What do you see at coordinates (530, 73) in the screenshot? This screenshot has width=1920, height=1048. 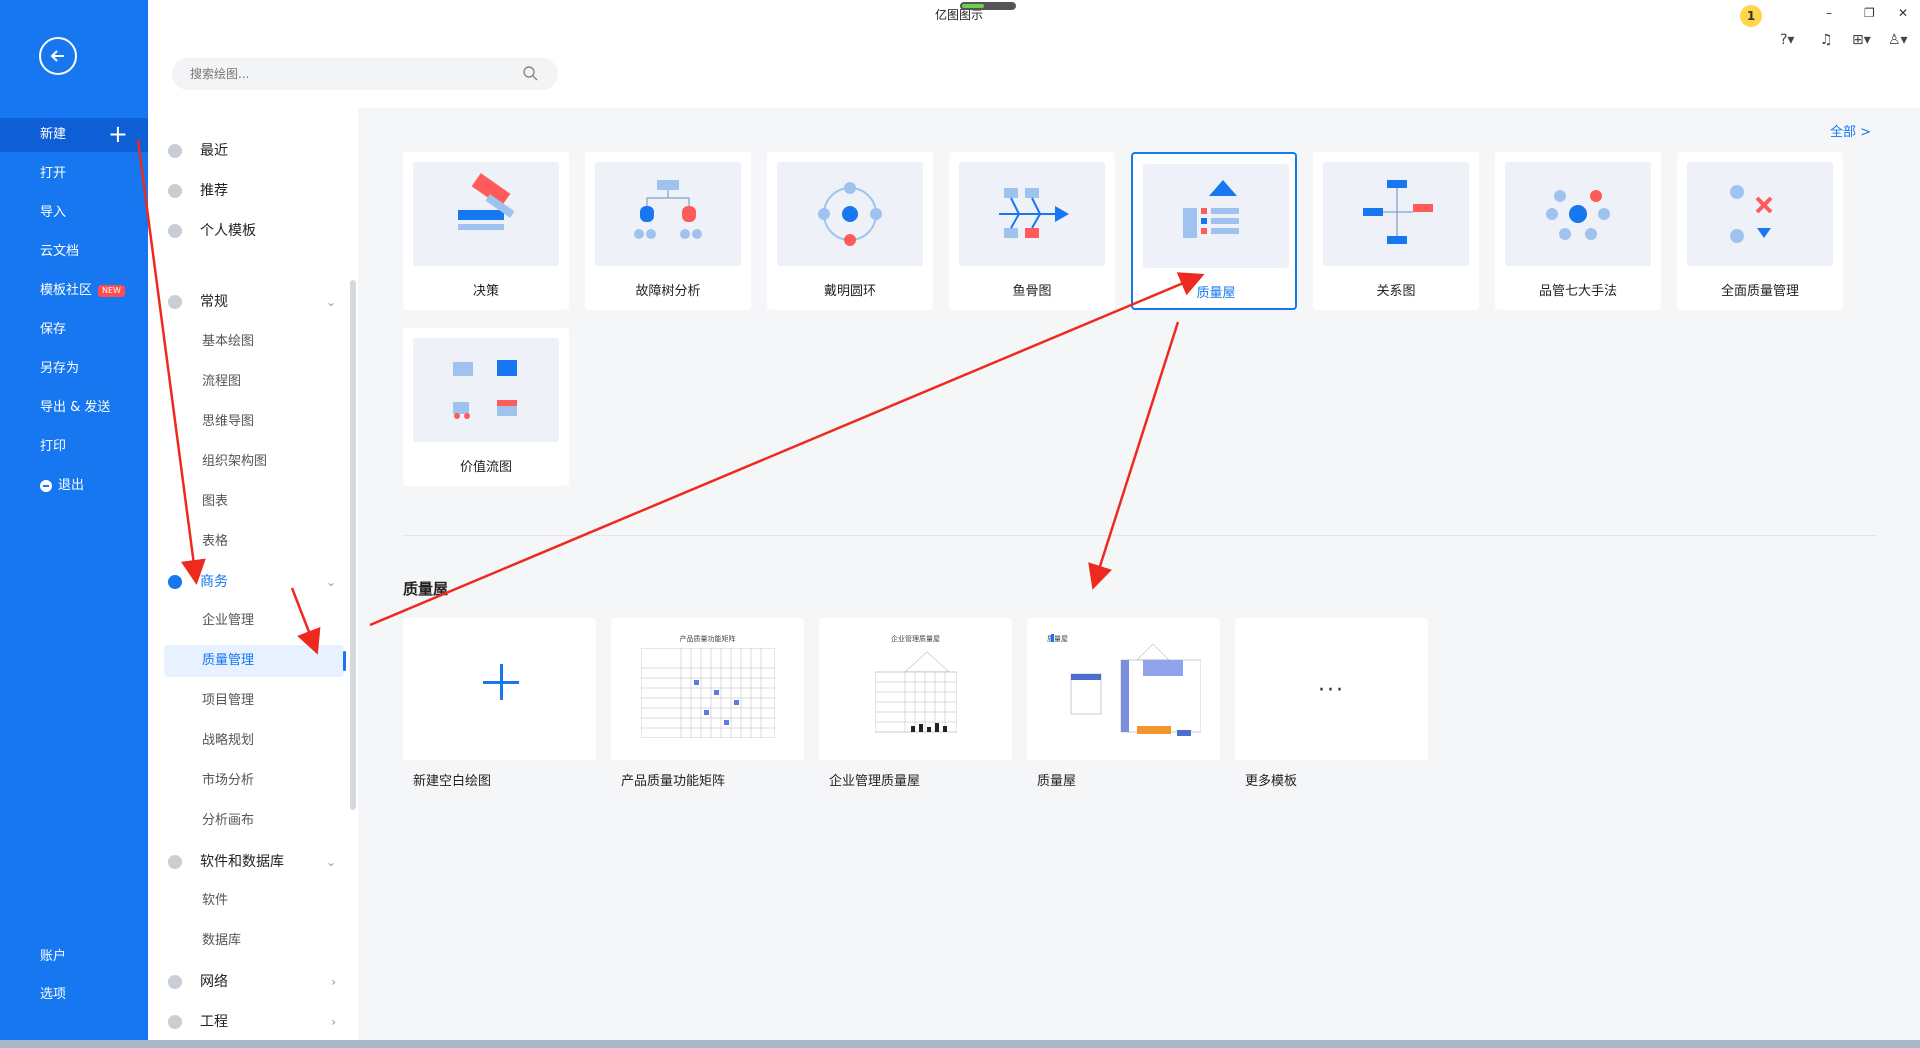 I see `search-icon` at bounding box center [530, 73].